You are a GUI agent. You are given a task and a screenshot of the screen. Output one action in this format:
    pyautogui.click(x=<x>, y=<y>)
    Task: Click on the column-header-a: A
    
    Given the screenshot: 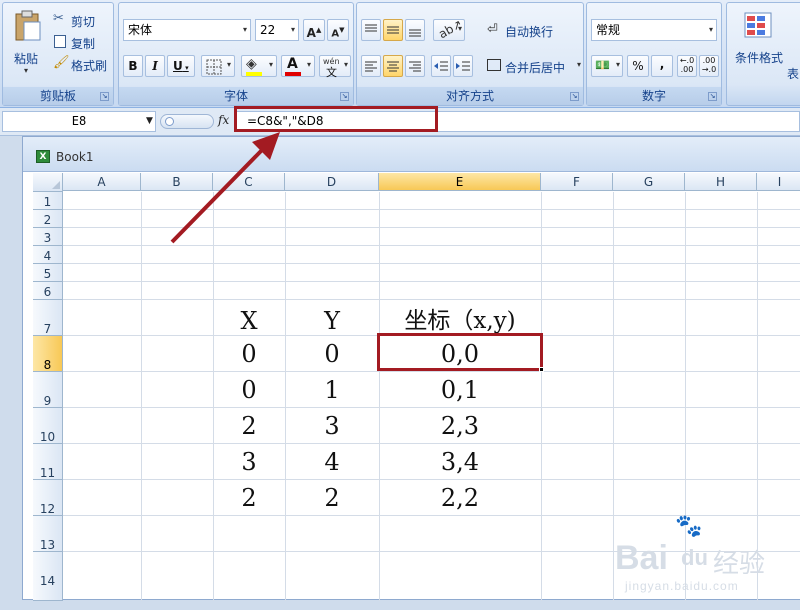 What is the action you would take?
    pyautogui.click(x=102, y=182)
    